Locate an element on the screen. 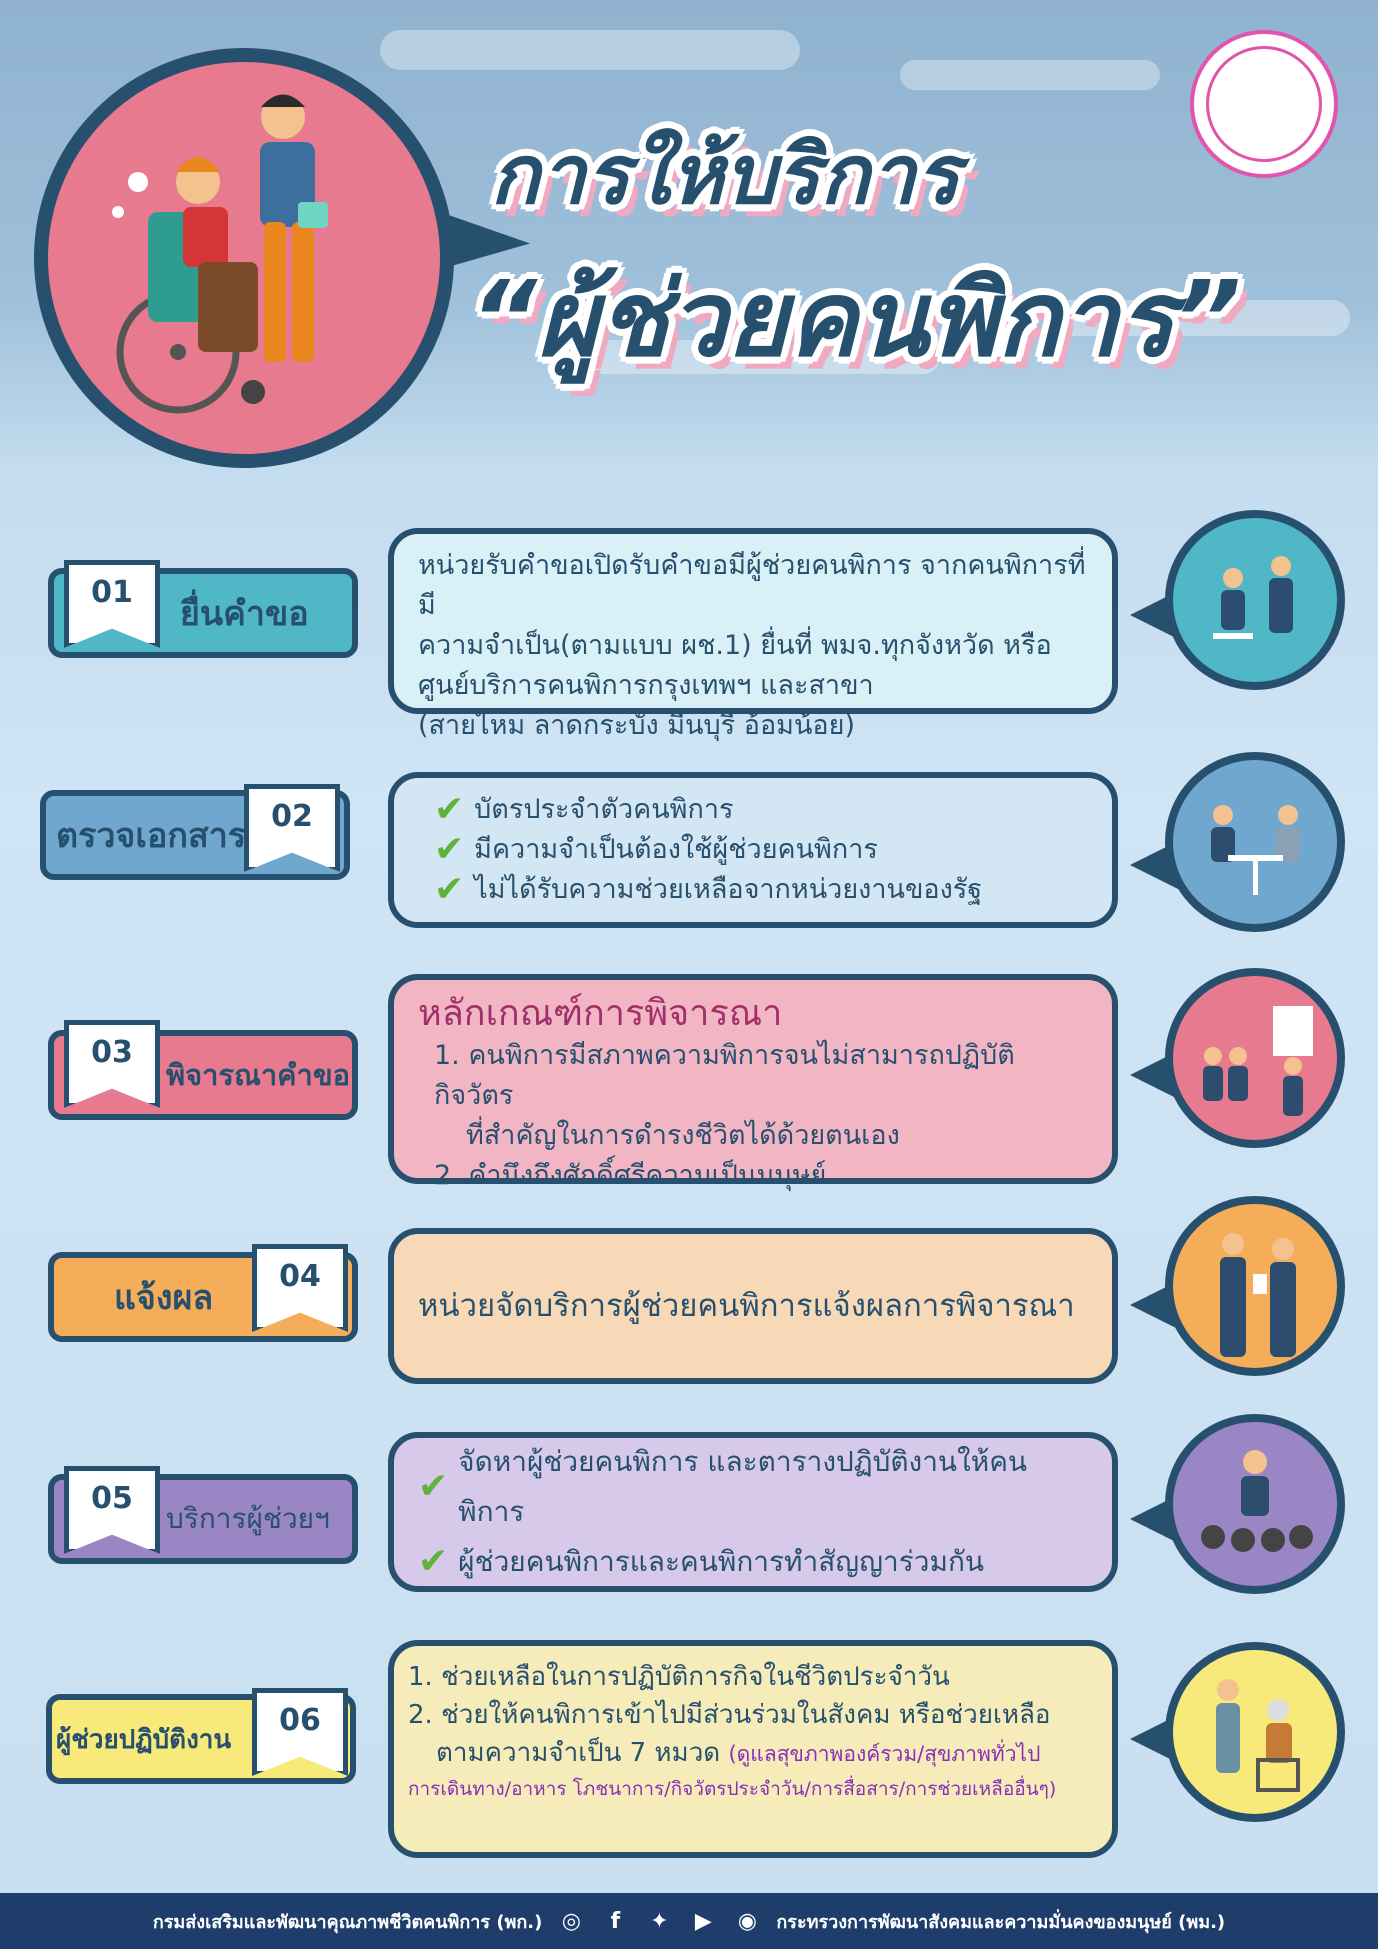 The width and height of the screenshot is (1378, 1949). criteria-heading: หลักเกณฑ์การพิจารณา is located at coordinates (600, 1013).